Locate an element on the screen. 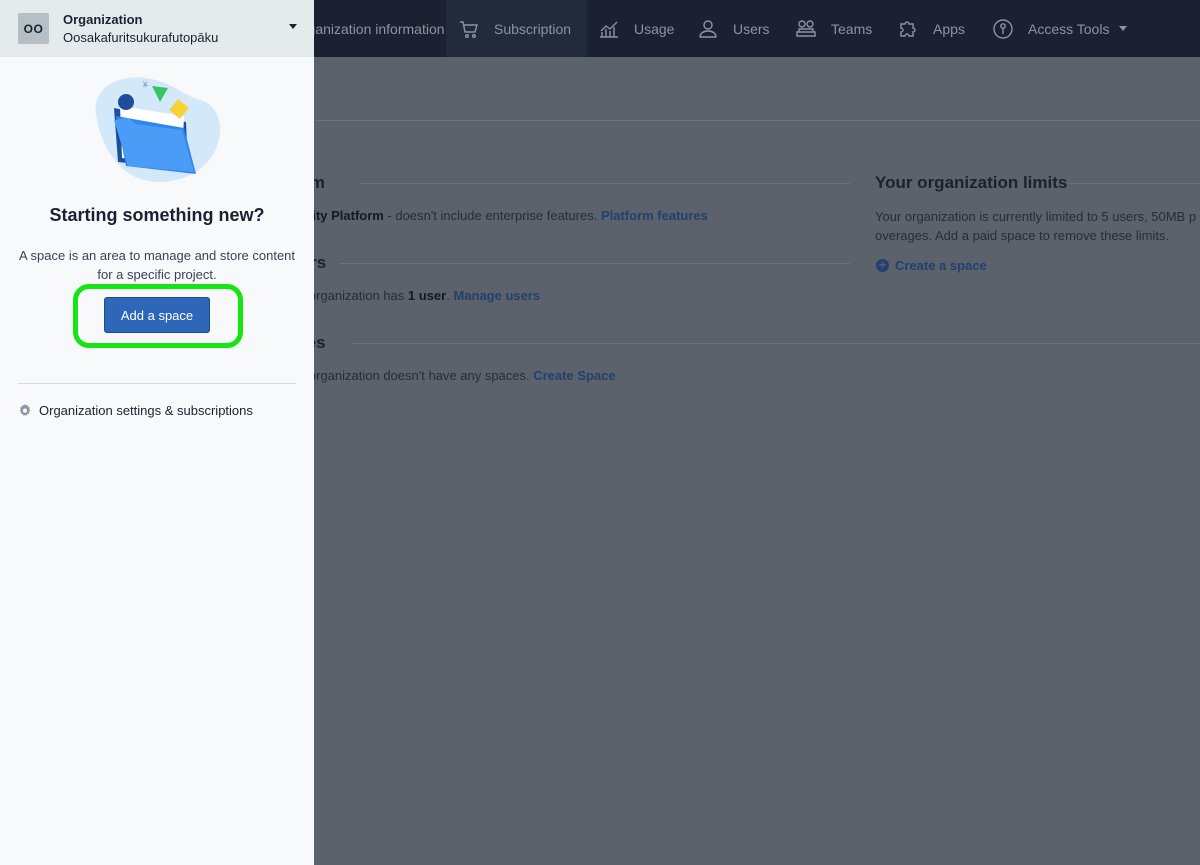  chart-icon is located at coordinates (609, 29).